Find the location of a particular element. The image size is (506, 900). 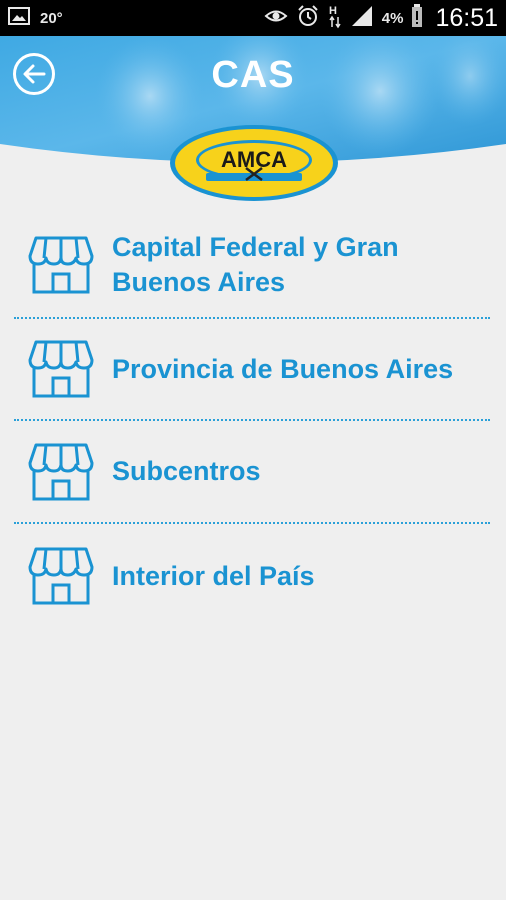

page-title: CAS is located at coordinates (253, 75).